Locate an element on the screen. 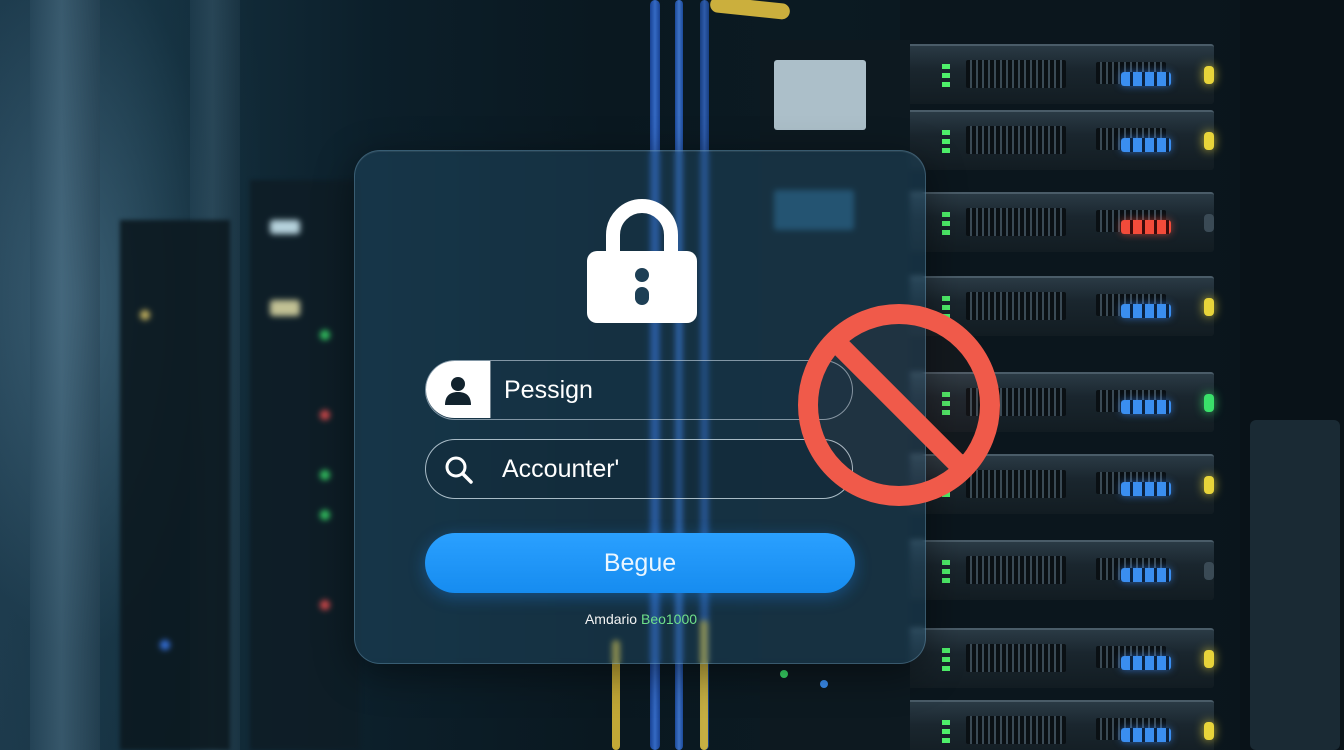  user-icon-badge is located at coordinates (458, 389).